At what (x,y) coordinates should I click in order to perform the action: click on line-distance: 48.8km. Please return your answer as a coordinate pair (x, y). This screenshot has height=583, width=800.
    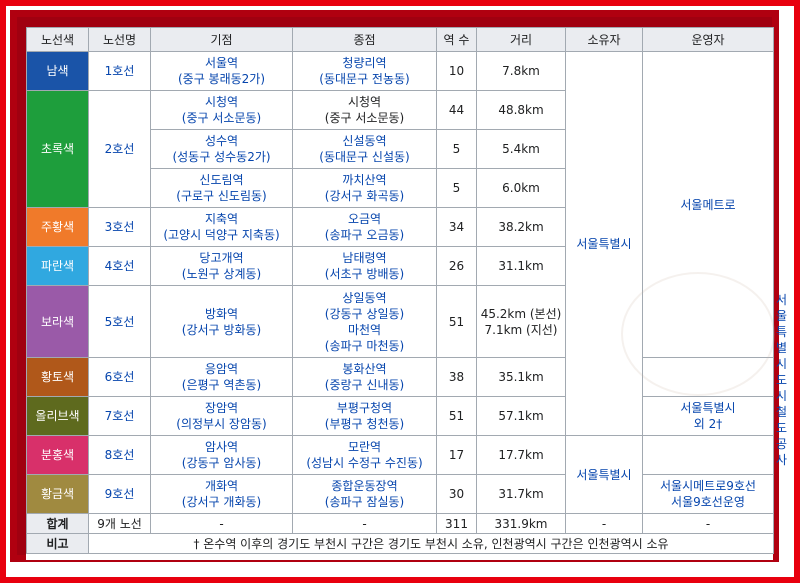
    Looking at the image, I should click on (521, 110).